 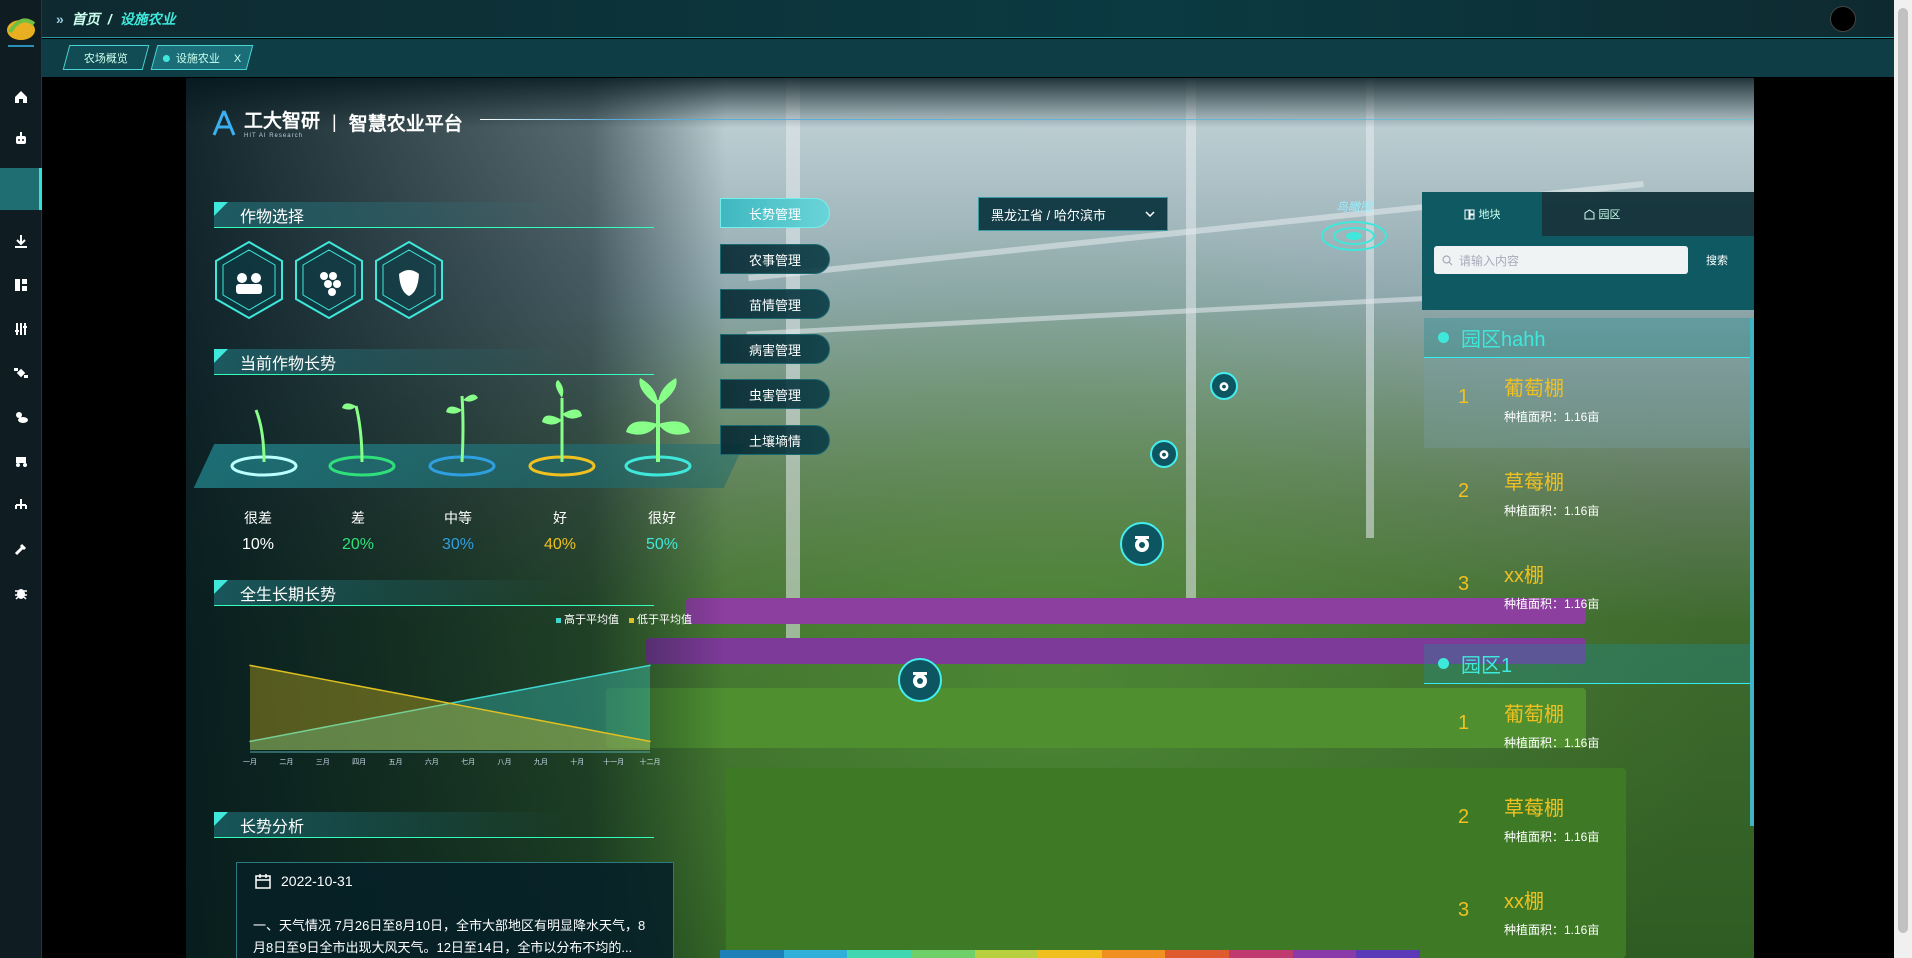 What do you see at coordinates (775, 259) in the screenshot?
I see `menu-farming-management: 农事管理` at bounding box center [775, 259].